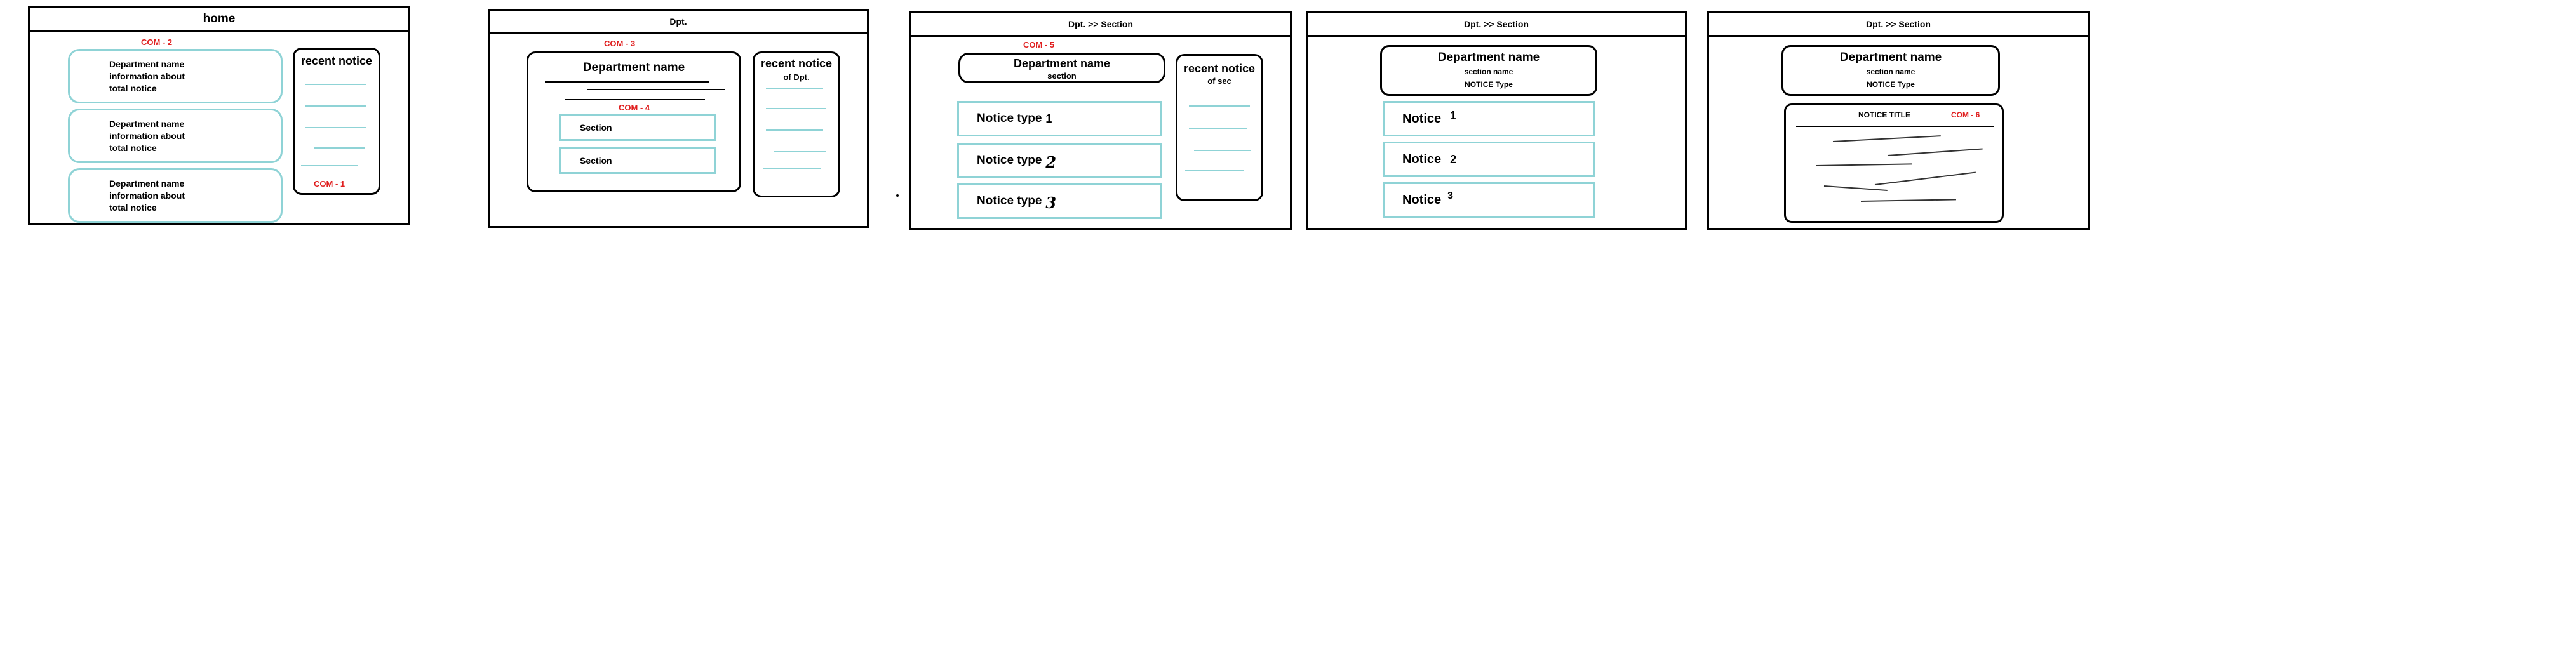 This screenshot has height=650, width=2576. I want to click on notice-item: Notice 2, so click(1489, 159).